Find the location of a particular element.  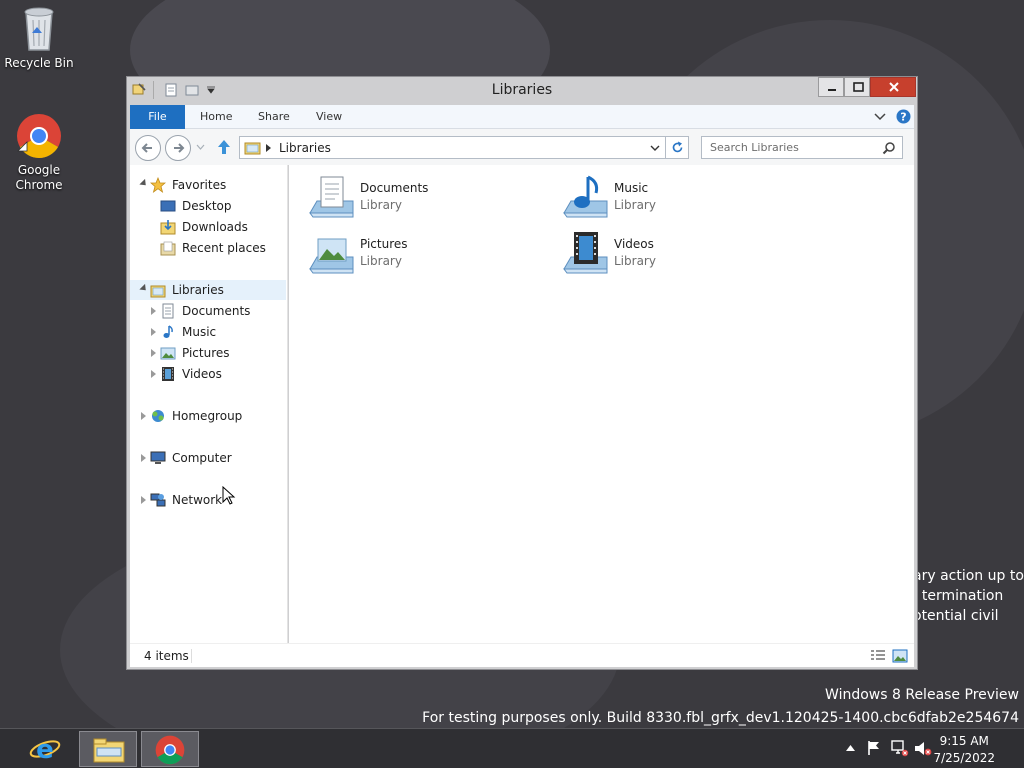

minimize-button is located at coordinates (831, 87).